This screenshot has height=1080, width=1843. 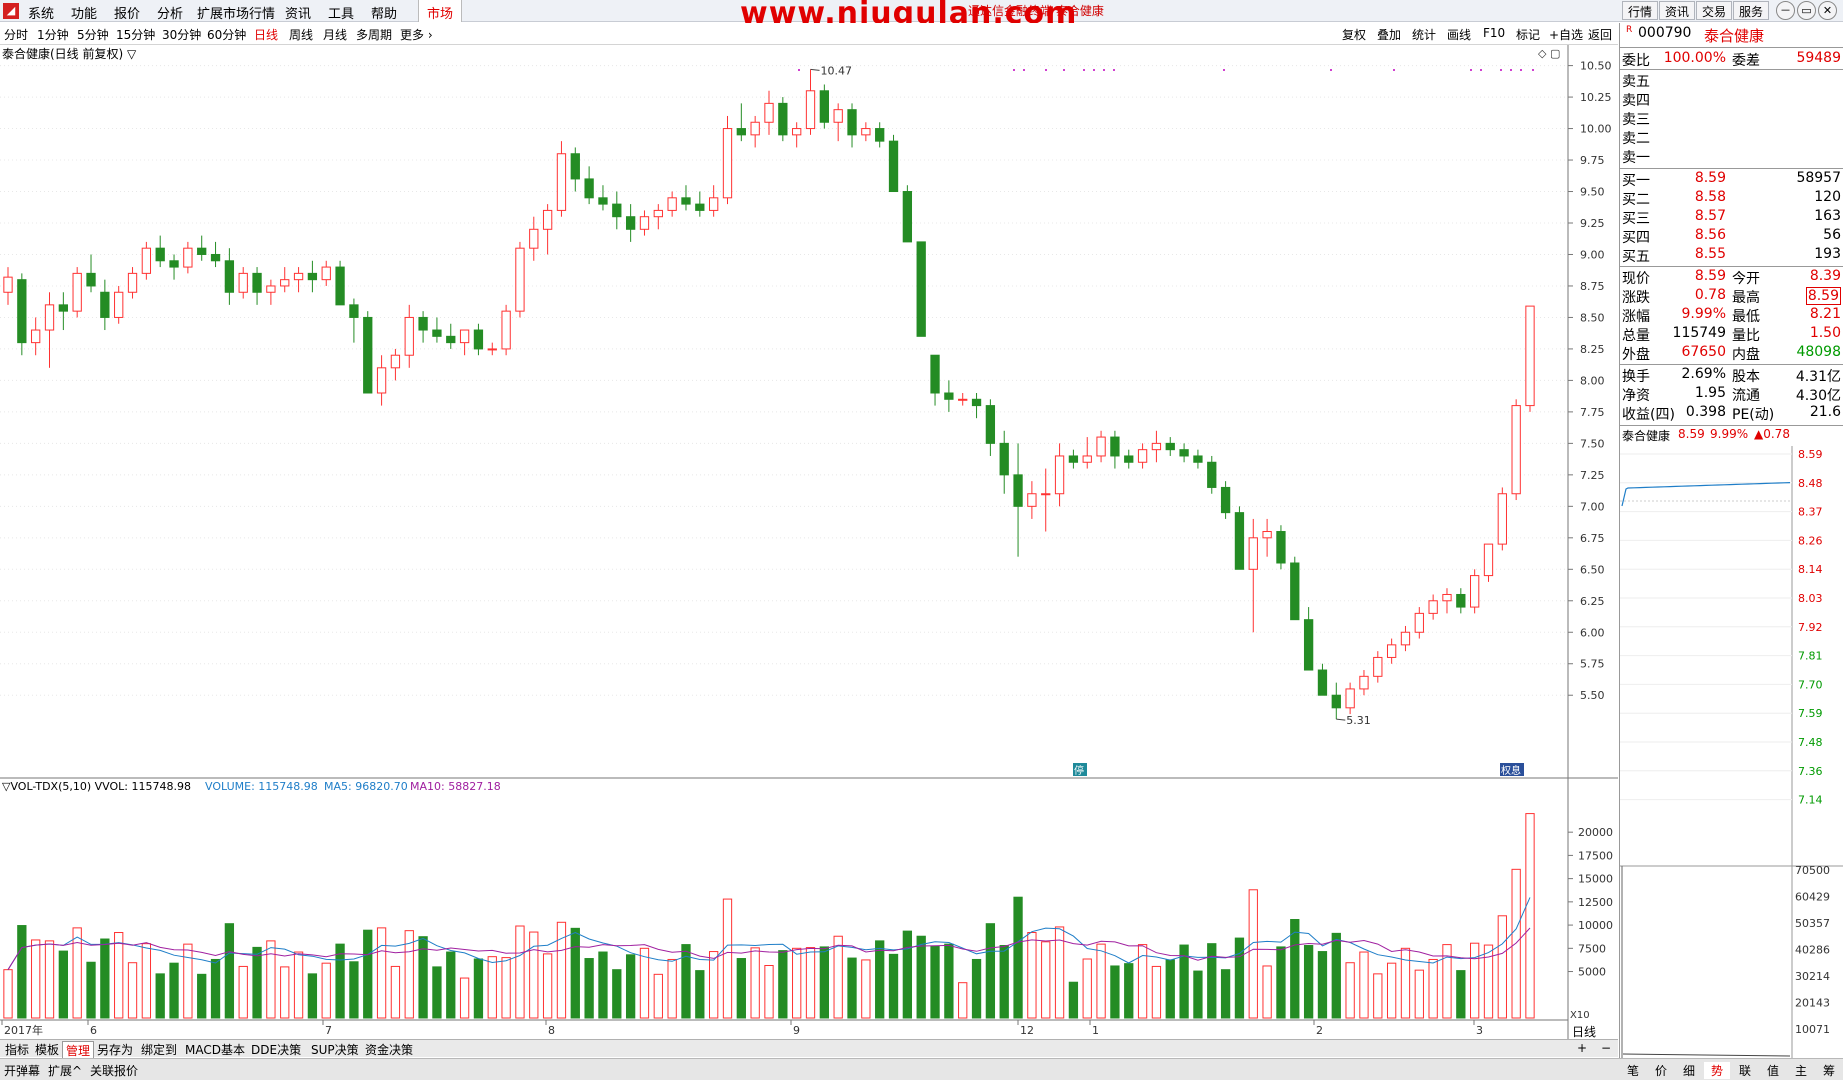 What do you see at coordinates (301, 34) in the screenshot?
I see `period-weekly: 周线` at bounding box center [301, 34].